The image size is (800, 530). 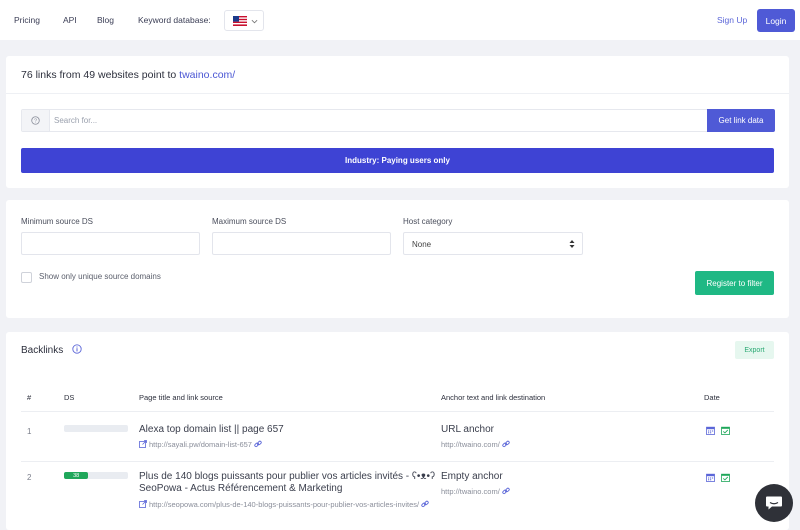 I want to click on min-ds-label: Minimum source DS, so click(x=57, y=221).